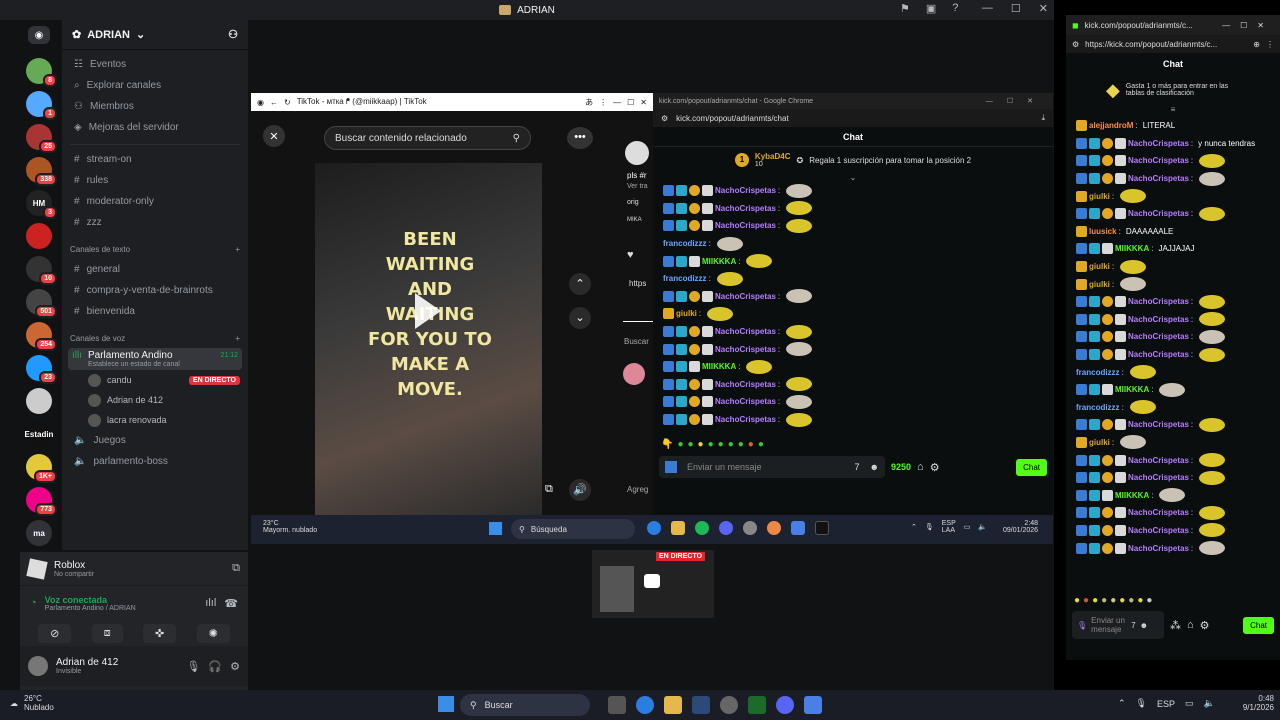 The height and width of the screenshot is (720, 1280). Describe the element at coordinates (637, 489) in the screenshot. I see `add-comment-text: Agreg` at that location.